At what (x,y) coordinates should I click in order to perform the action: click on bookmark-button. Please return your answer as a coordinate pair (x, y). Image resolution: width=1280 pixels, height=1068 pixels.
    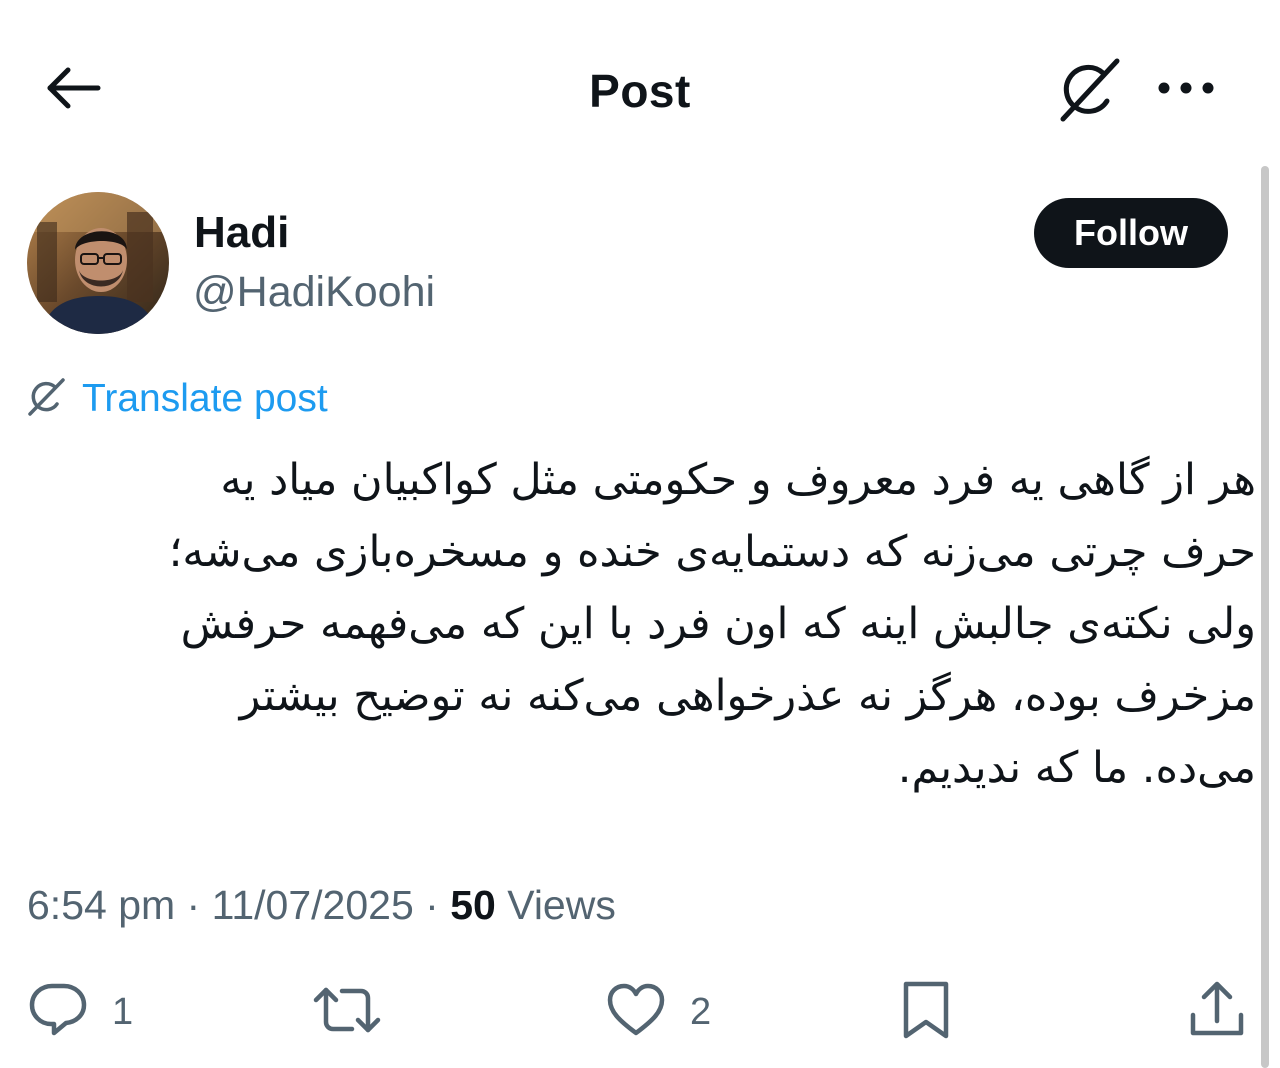
    Looking at the image, I should click on (926, 1012).